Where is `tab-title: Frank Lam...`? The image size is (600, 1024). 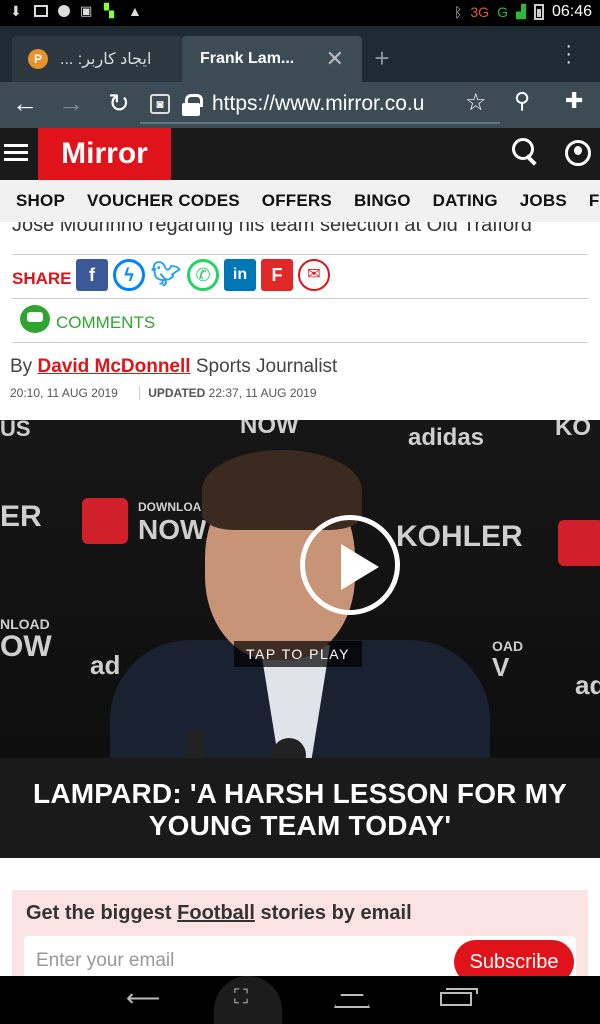
tab-title: Frank Lam... is located at coordinates (247, 58).